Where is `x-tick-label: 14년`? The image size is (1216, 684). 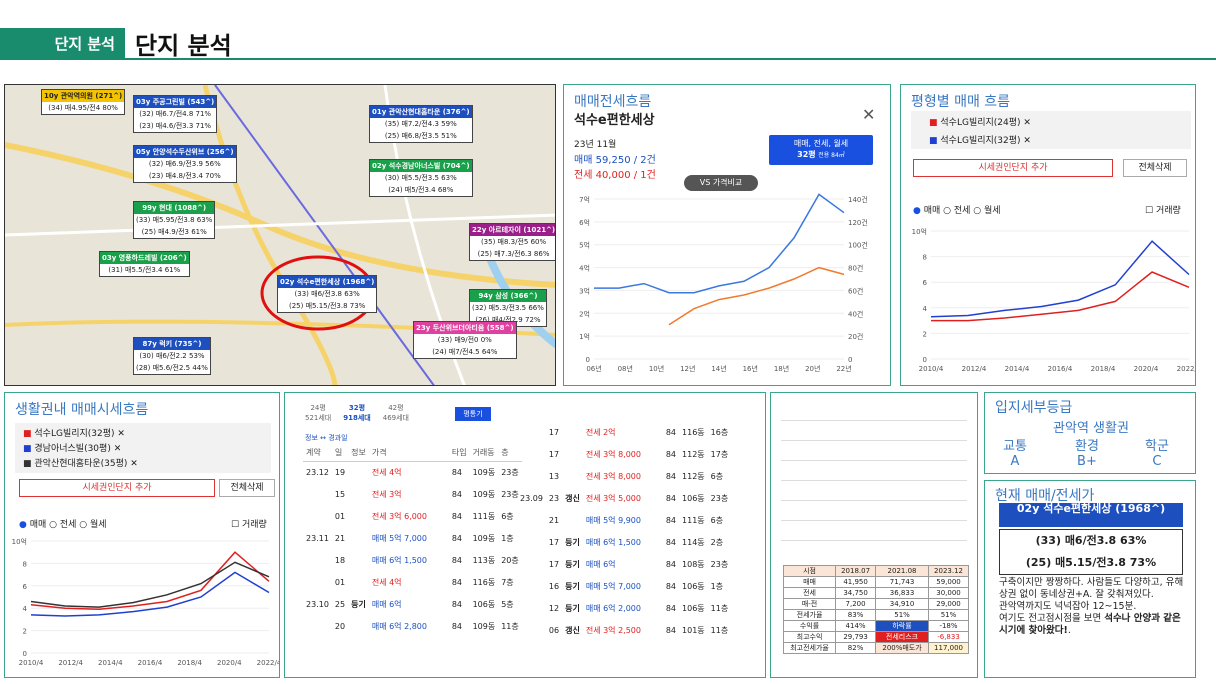 x-tick-label: 14년 is located at coordinates (718, 368).